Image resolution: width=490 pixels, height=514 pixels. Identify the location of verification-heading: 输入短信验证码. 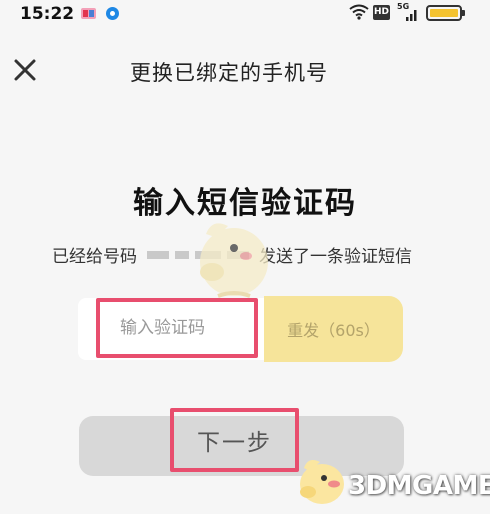
(245, 203).